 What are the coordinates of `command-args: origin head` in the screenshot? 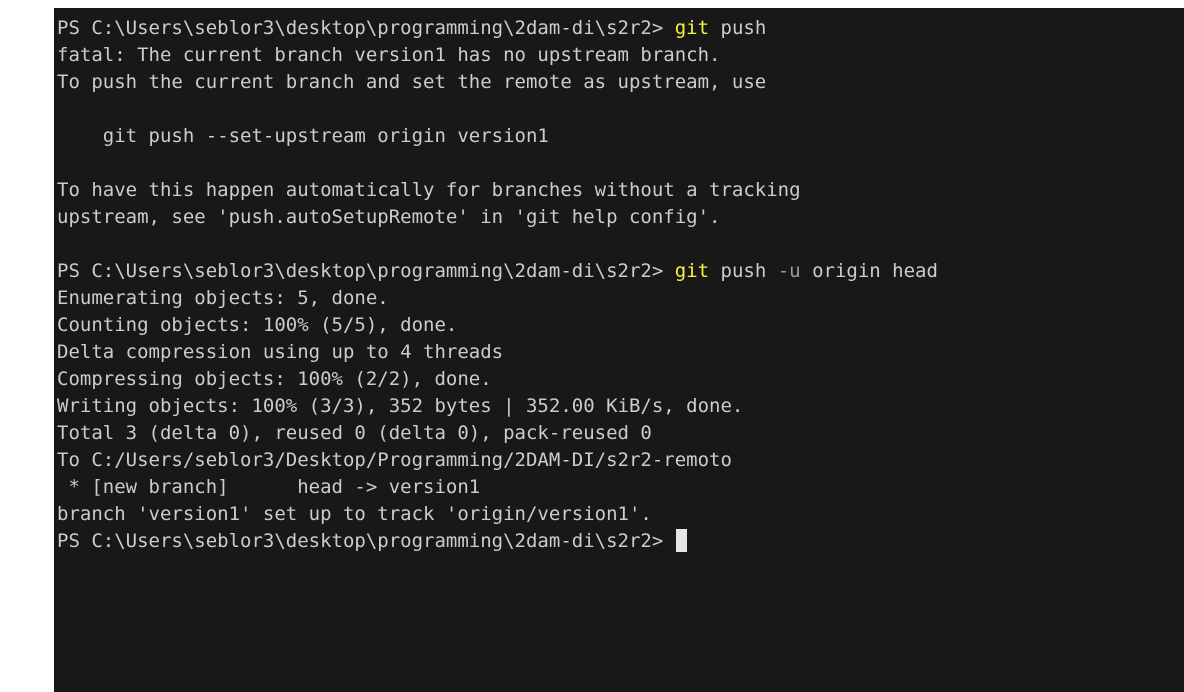 It's located at (875, 271).